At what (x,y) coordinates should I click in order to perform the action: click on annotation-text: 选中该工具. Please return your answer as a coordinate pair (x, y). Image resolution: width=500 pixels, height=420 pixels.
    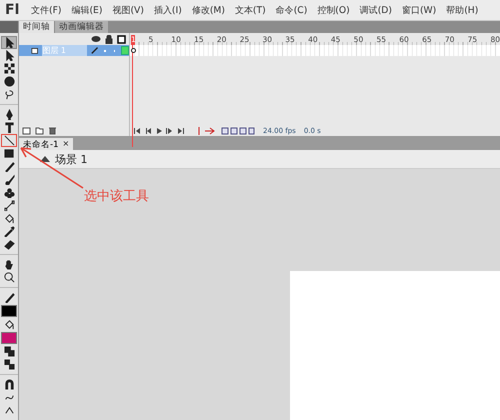
    Looking at the image, I should click on (116, 196).